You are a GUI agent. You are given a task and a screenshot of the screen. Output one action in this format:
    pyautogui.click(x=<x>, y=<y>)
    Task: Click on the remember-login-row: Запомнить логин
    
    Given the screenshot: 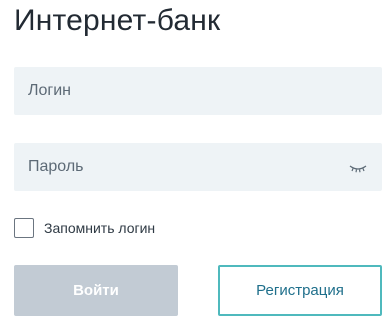 What is the action you would take?
    pyautogui.click(x=84, y=228)
    